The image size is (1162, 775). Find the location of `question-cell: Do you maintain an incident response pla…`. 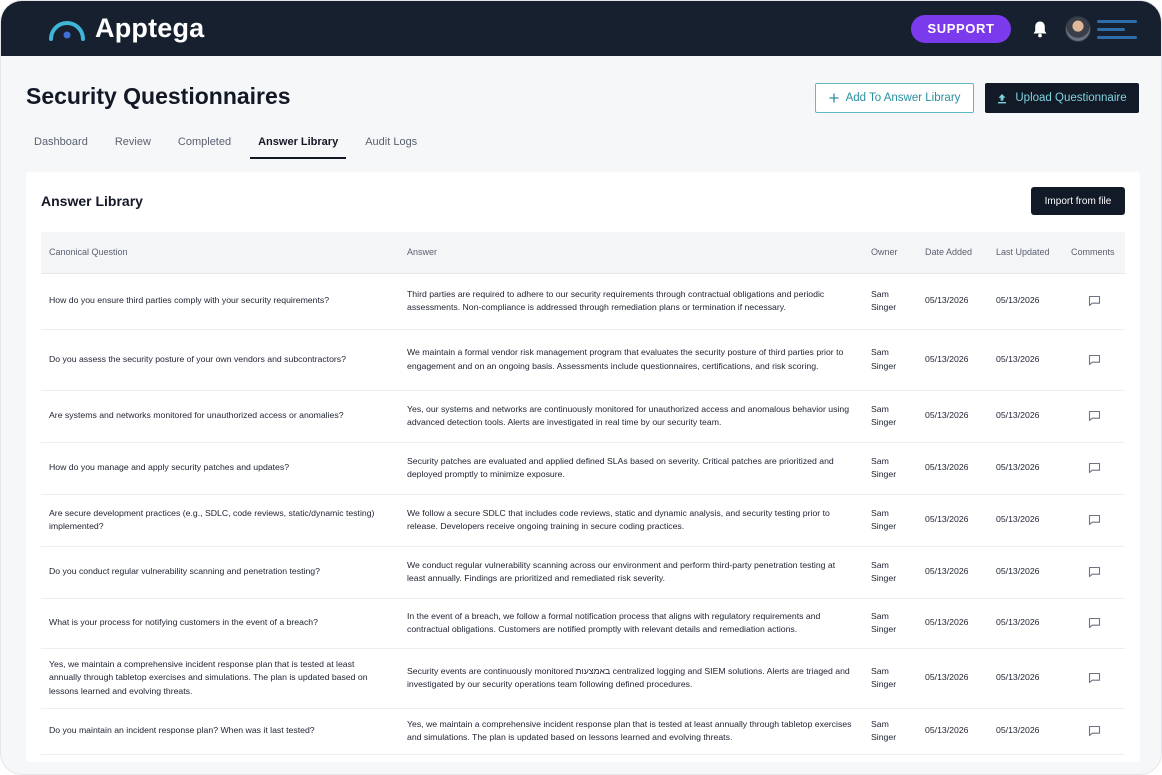

question-cell: Do you maintain an incident response pla… is located at coordinates (220, 731).